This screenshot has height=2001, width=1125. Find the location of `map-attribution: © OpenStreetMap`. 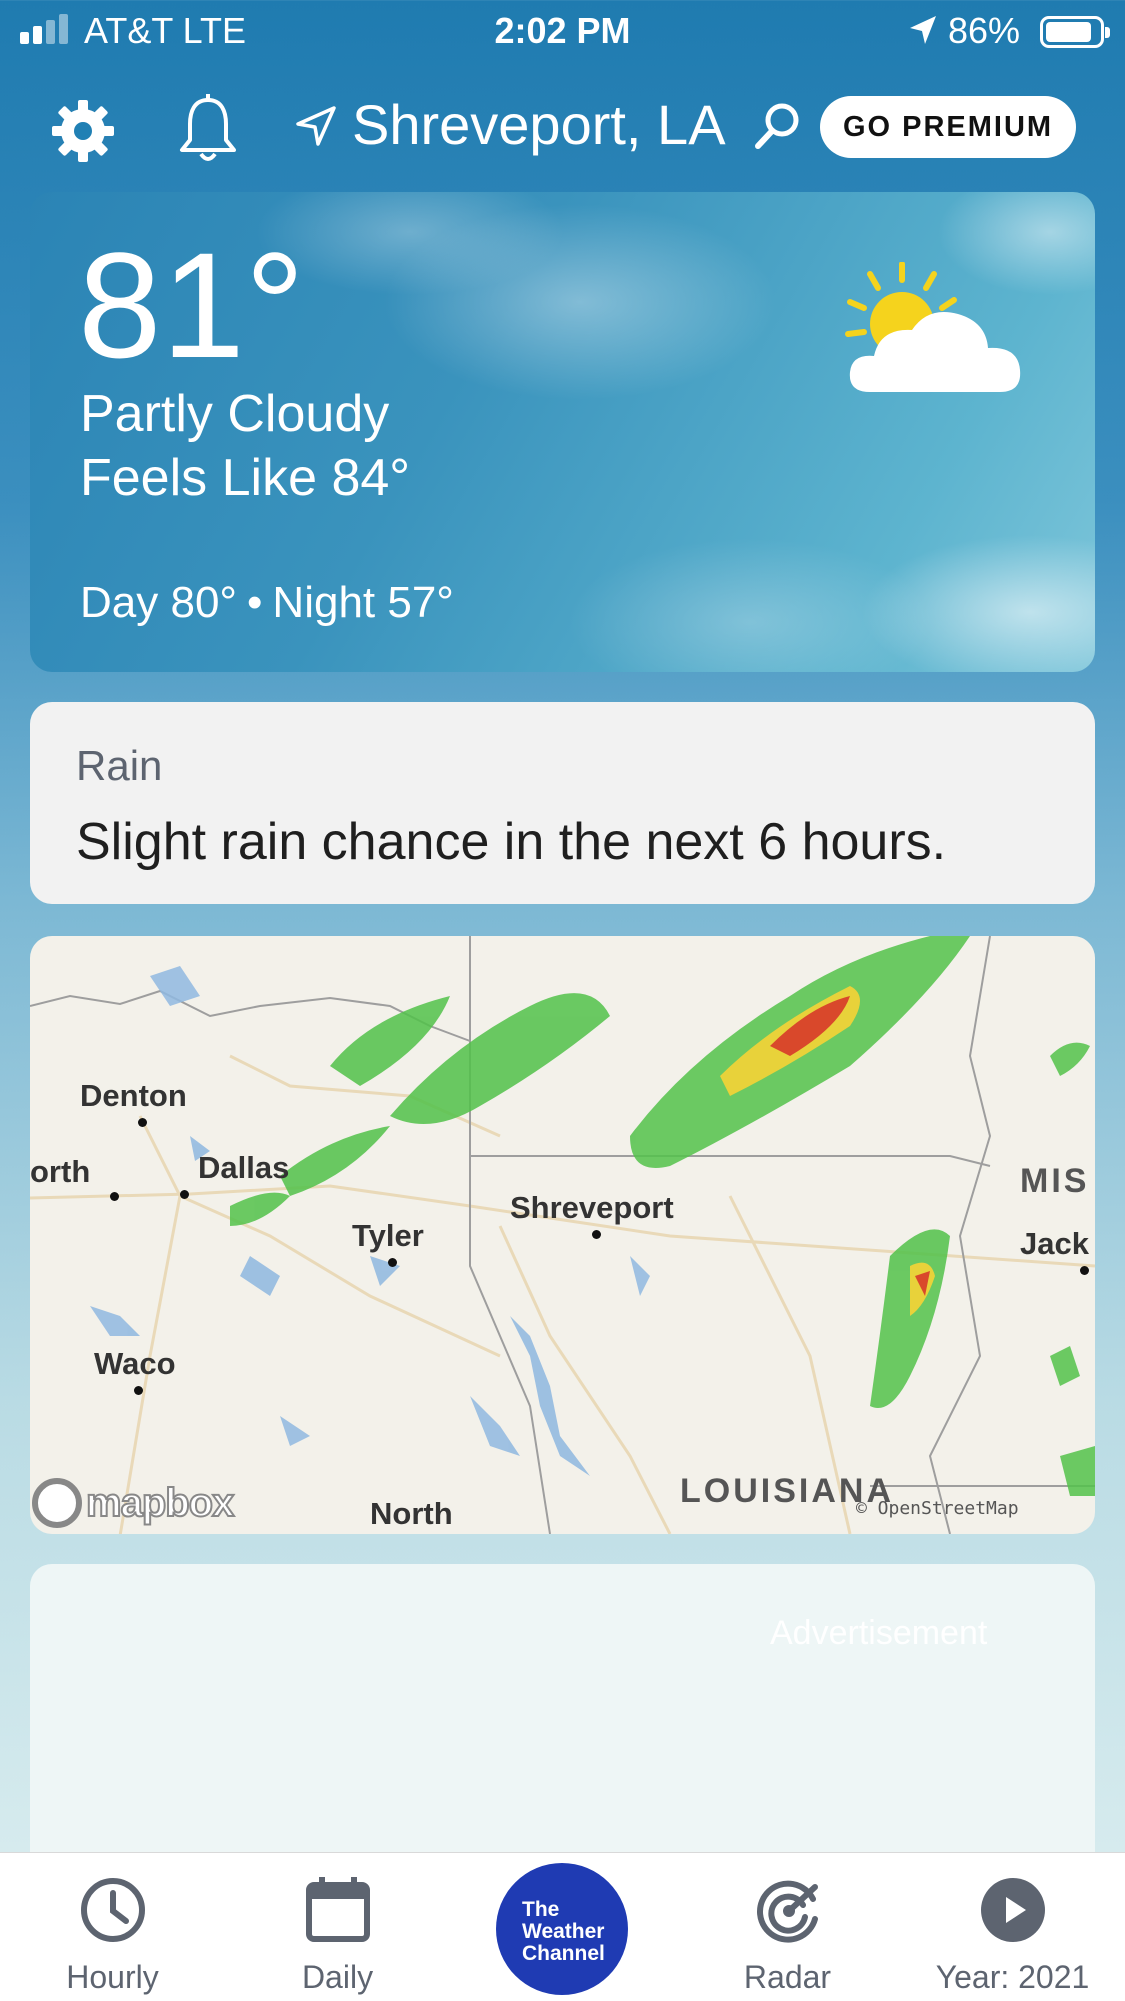

map-attribution: © OpenStreetMap is located at coordinates (937, 1508).